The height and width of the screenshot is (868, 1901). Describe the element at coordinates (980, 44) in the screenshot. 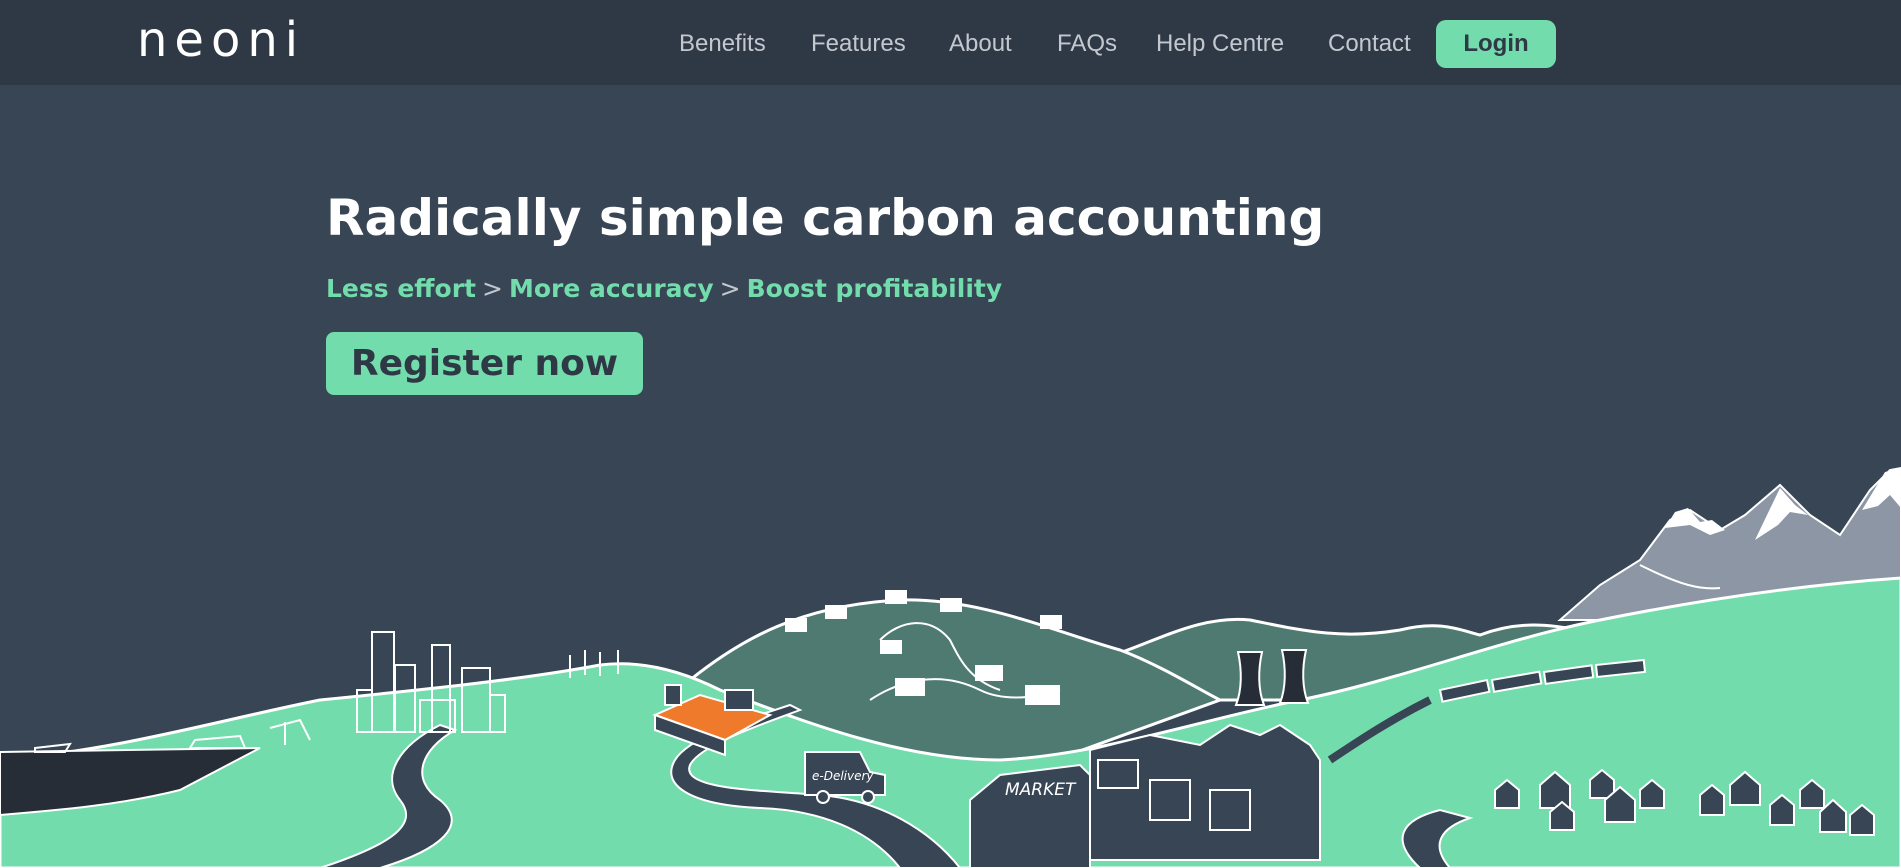

I see `nav-link-about: About` at that location.